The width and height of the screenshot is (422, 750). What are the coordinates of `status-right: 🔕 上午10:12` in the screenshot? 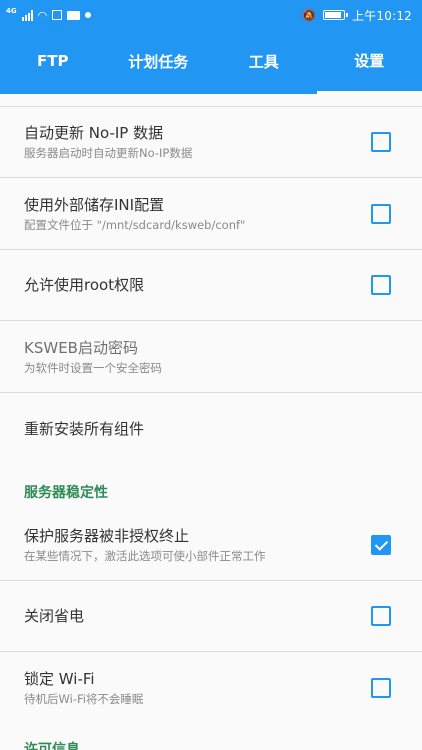 It's located at (357, 15).